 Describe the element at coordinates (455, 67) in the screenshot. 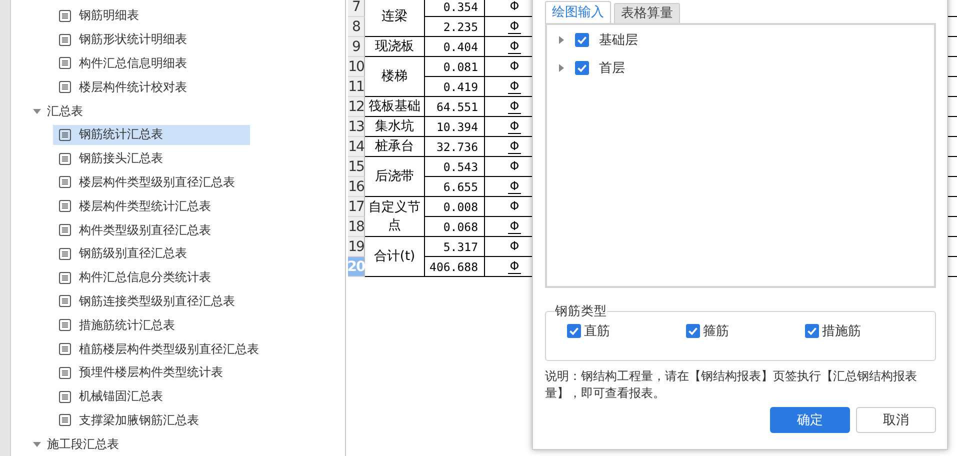

I see `table-cell: 0.081` at that location.